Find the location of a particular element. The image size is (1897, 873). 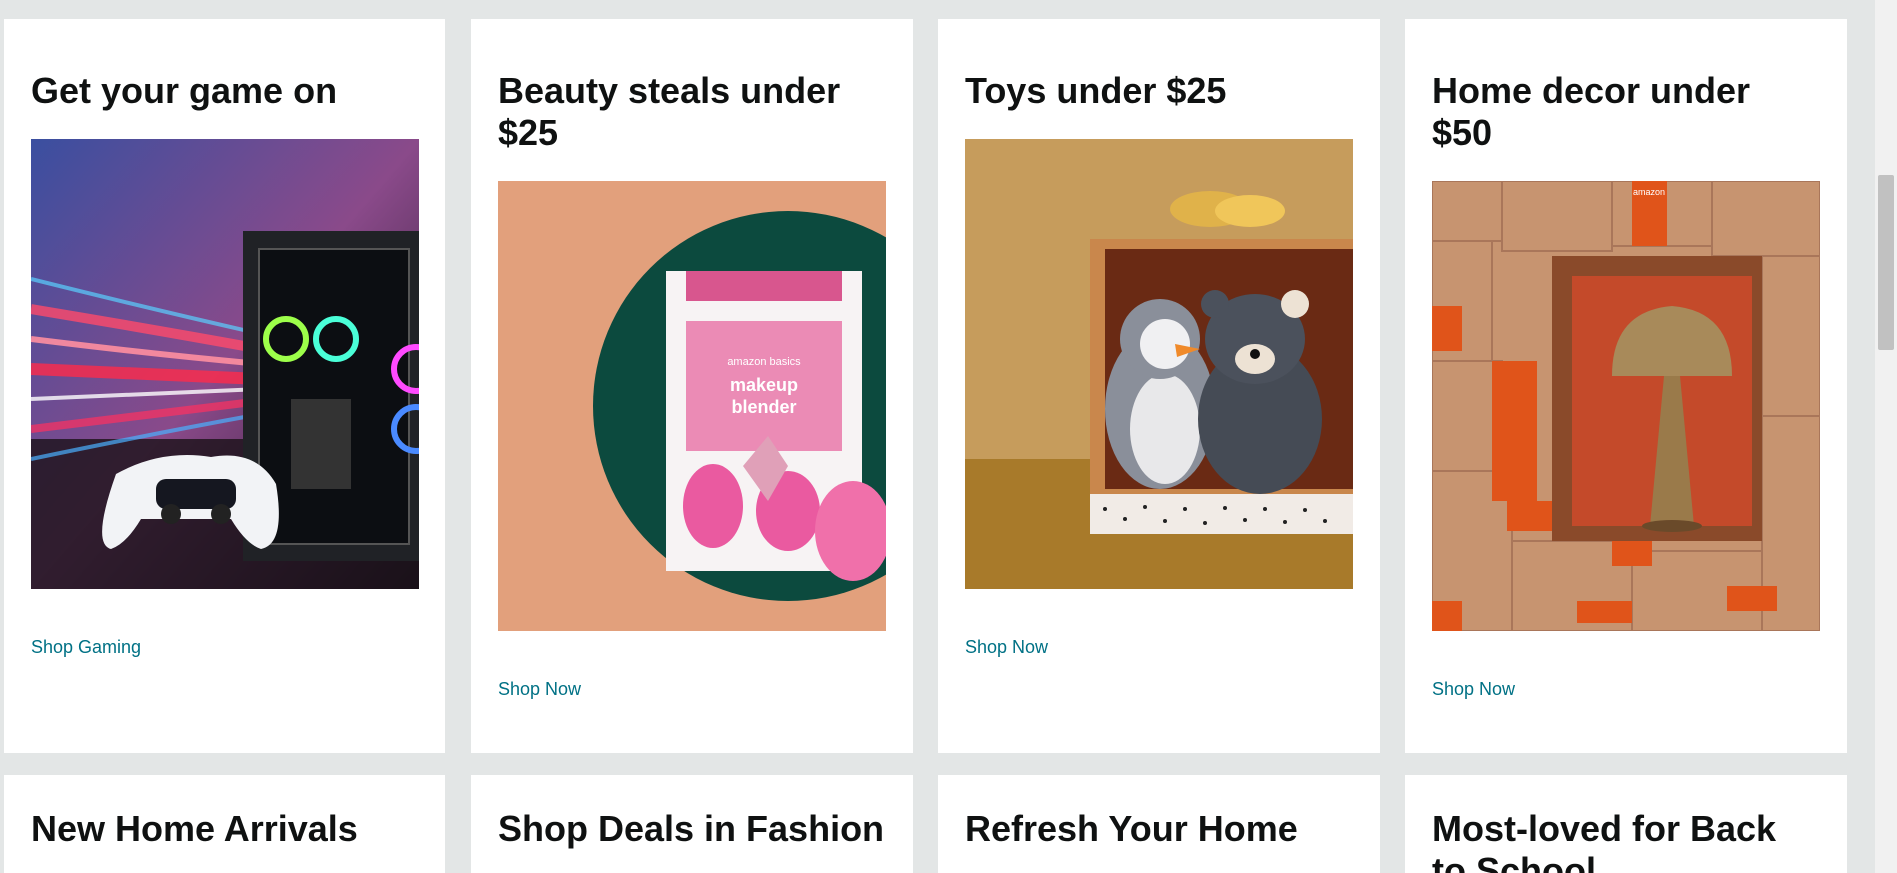

product-name-line1: makeup is located at coordinates (764, 385).